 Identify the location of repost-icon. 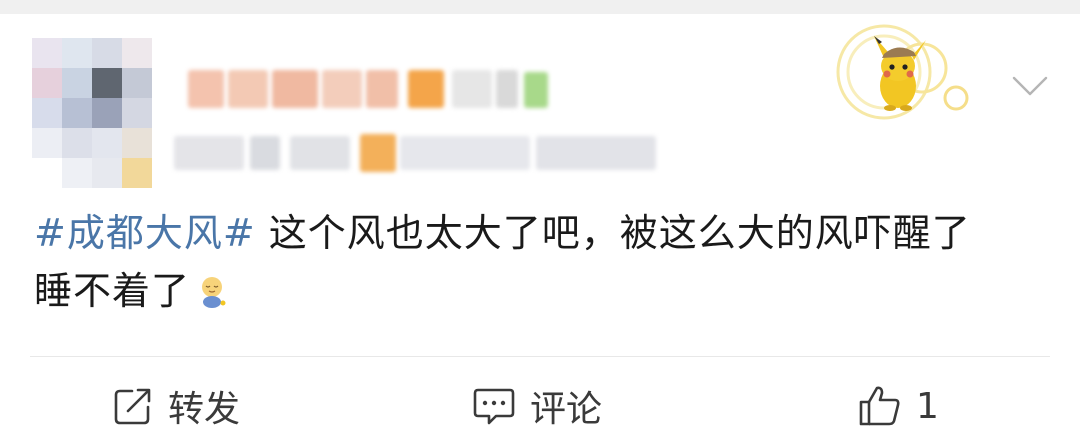
(132, 406).